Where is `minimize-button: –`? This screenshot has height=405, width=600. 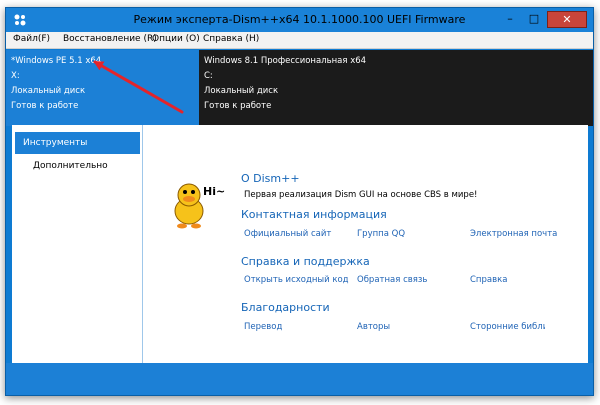 minimize-button: – is located at coordinates (510, 19).